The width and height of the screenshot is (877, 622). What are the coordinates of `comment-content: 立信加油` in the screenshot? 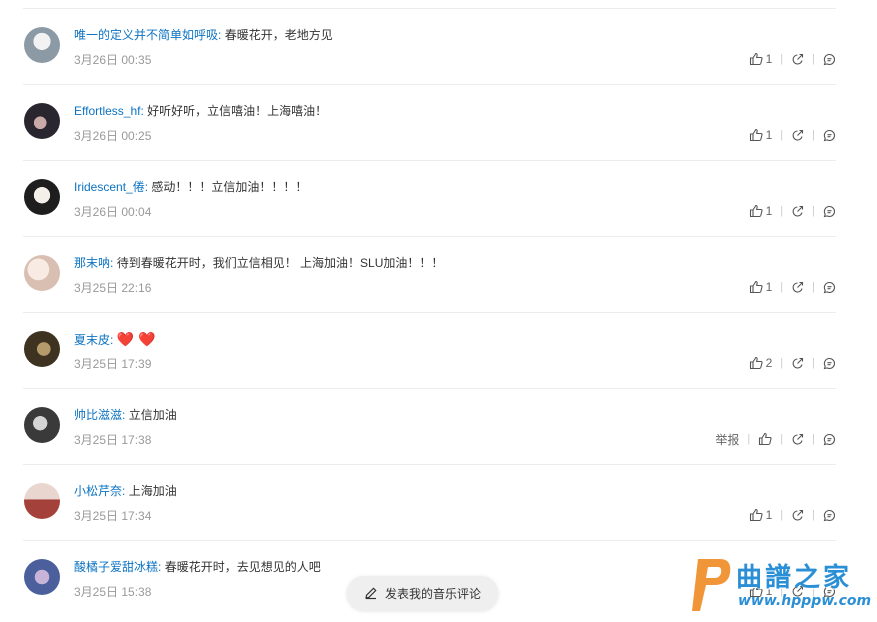 It's located at (152, 415).